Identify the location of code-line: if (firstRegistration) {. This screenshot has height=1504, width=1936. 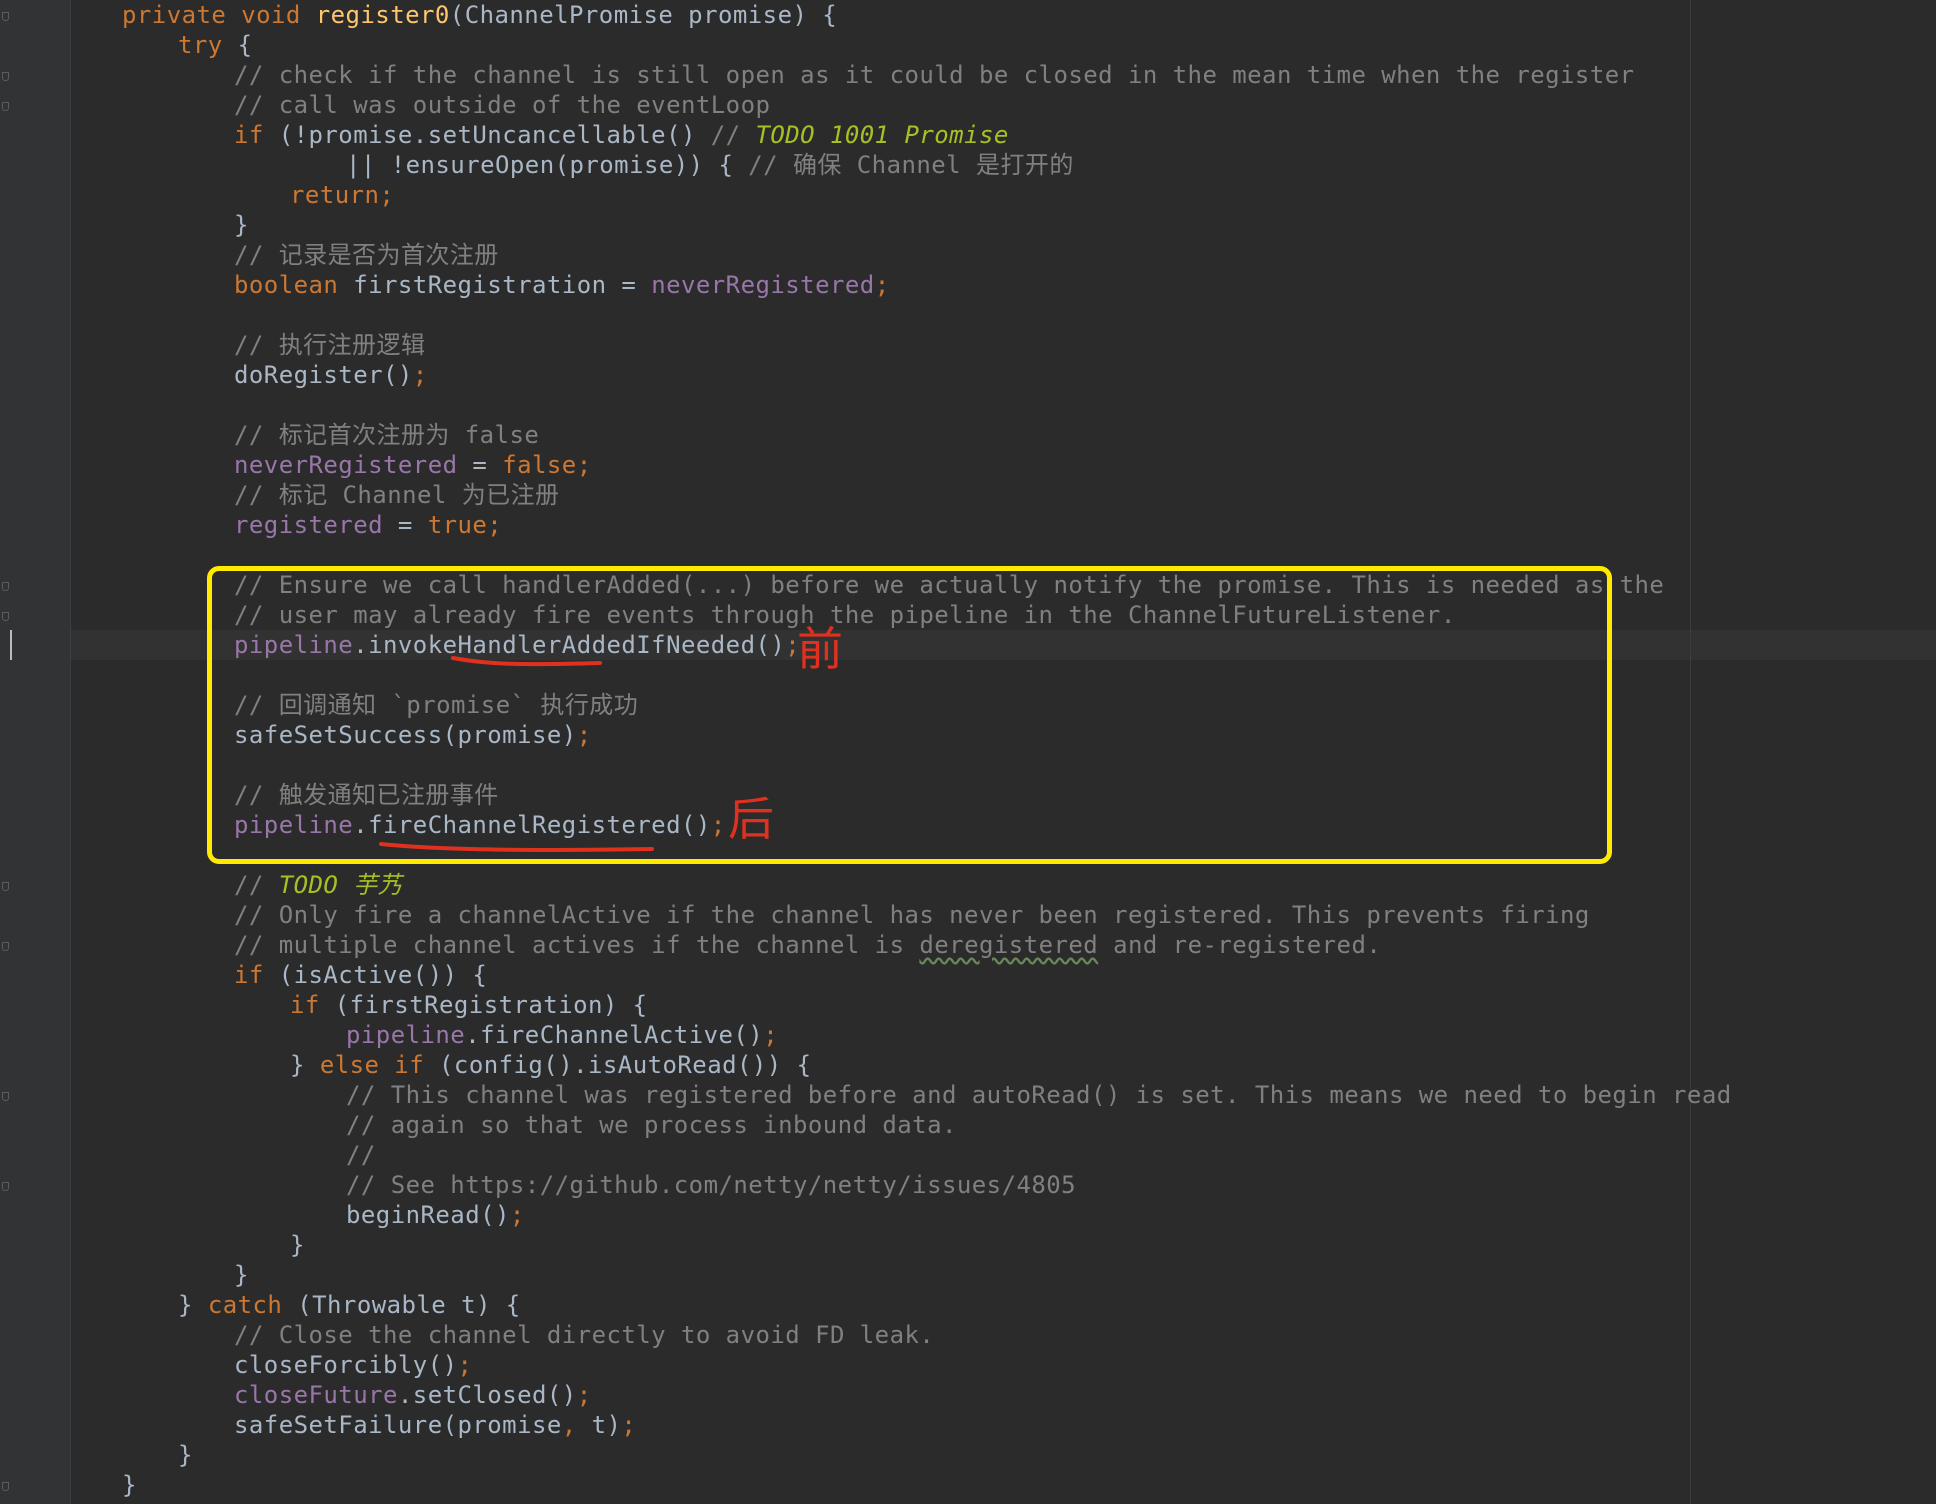
(469, 1005).